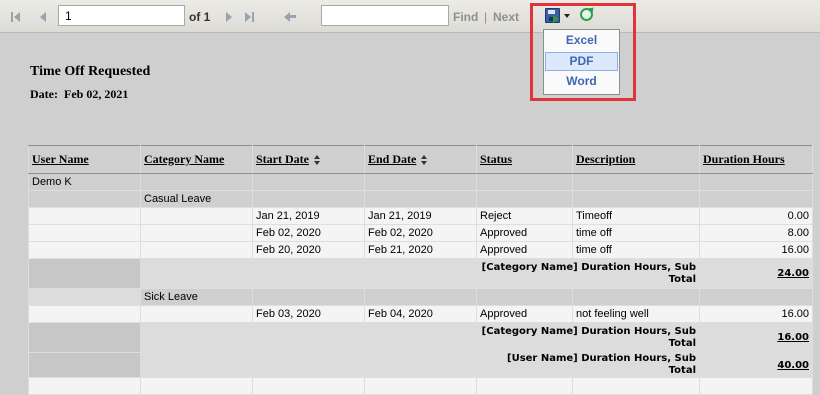 Image resolution: width=820 pixels, height=395 pixels. I want to click on end-date-cell: Feb 04, 2020, so click(420, 314).